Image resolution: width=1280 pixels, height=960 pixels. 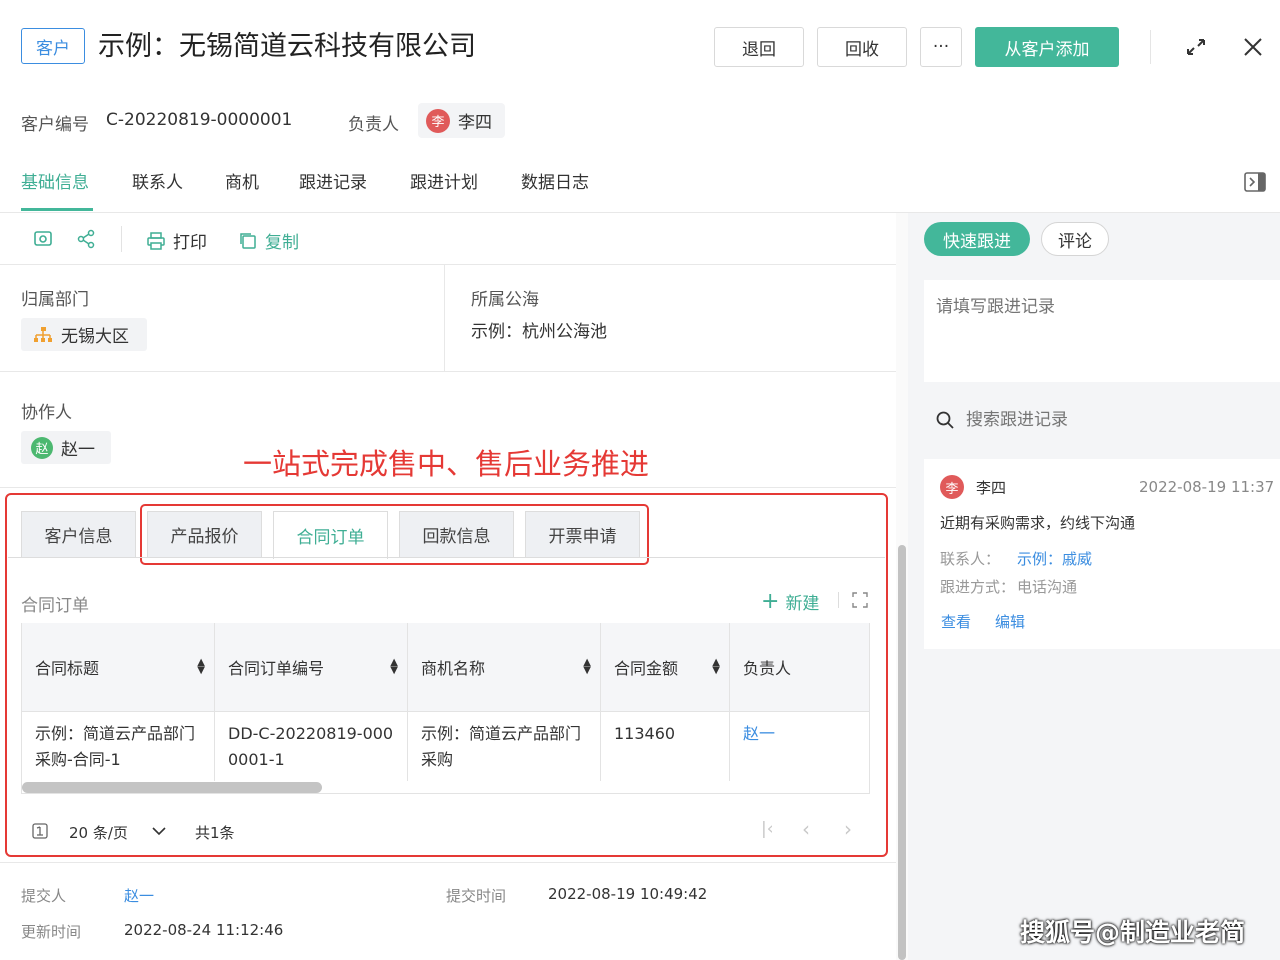 What do you see at coordinates (970, 559) in the screenshot?
I see `contact-label: 联系人：` at bounding box center [970, 559].